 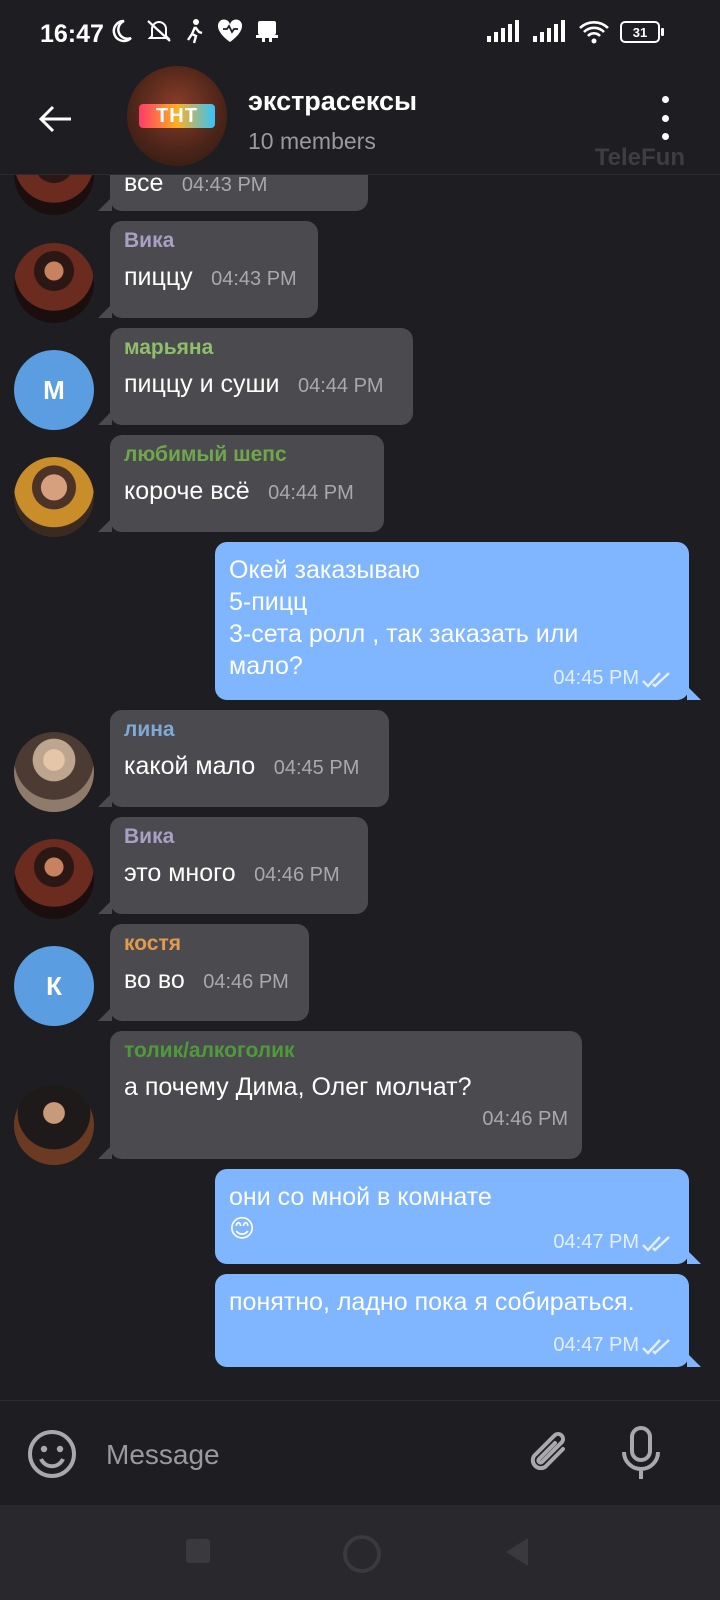 What do you see at coordinates (312, 141) in the screenshot?
I see `group-members-count: 10 members` at bounding box center [312, 141].